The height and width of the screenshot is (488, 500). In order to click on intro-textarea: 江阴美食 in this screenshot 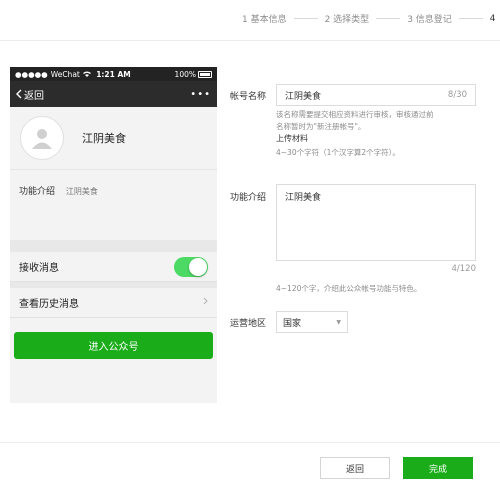, I will do `click(376, 222)`.